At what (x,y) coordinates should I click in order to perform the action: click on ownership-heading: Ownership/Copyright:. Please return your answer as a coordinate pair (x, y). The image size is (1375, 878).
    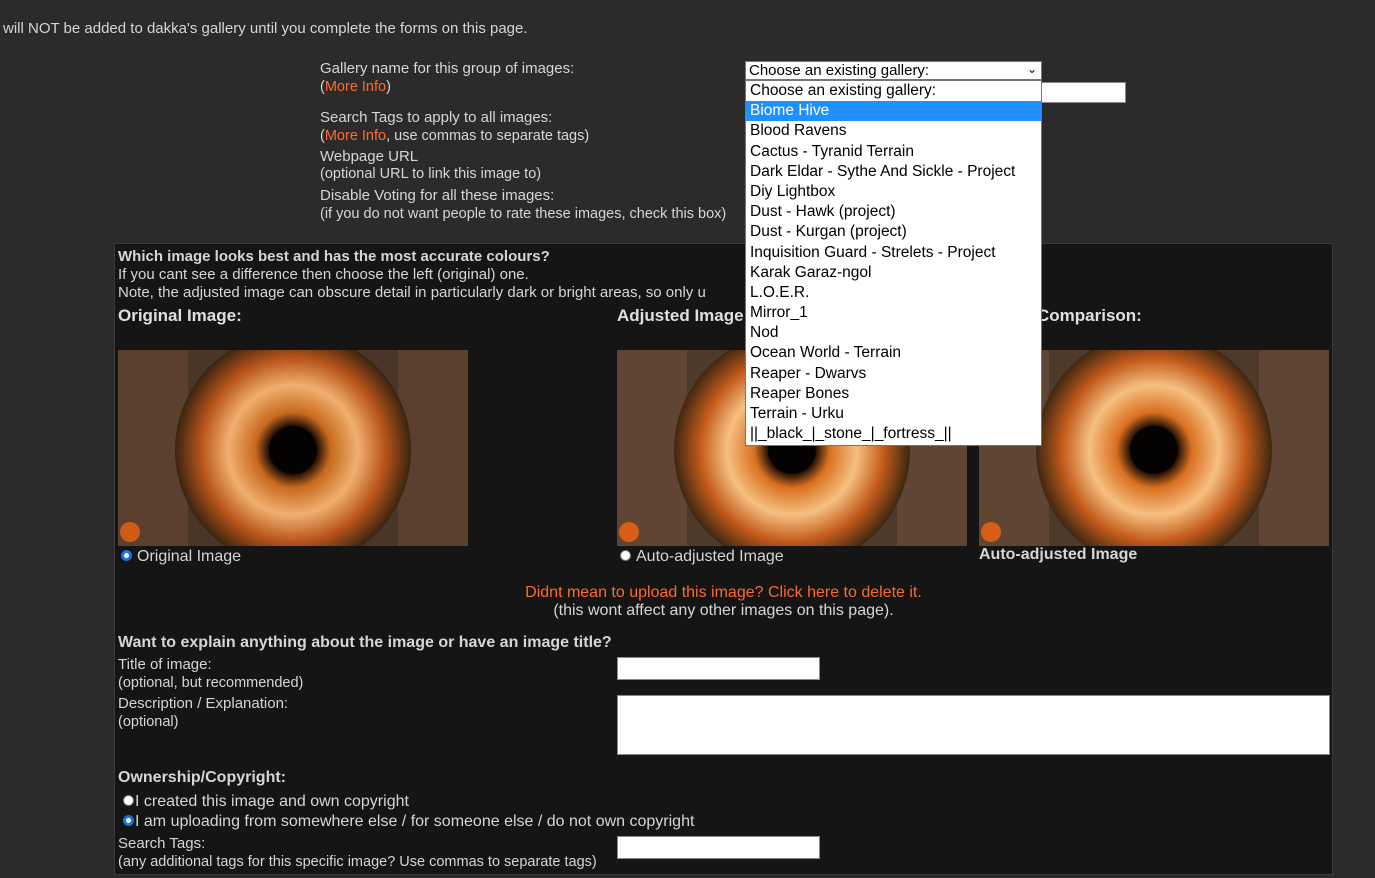
    Looking at the image, I should click on (202, 777).